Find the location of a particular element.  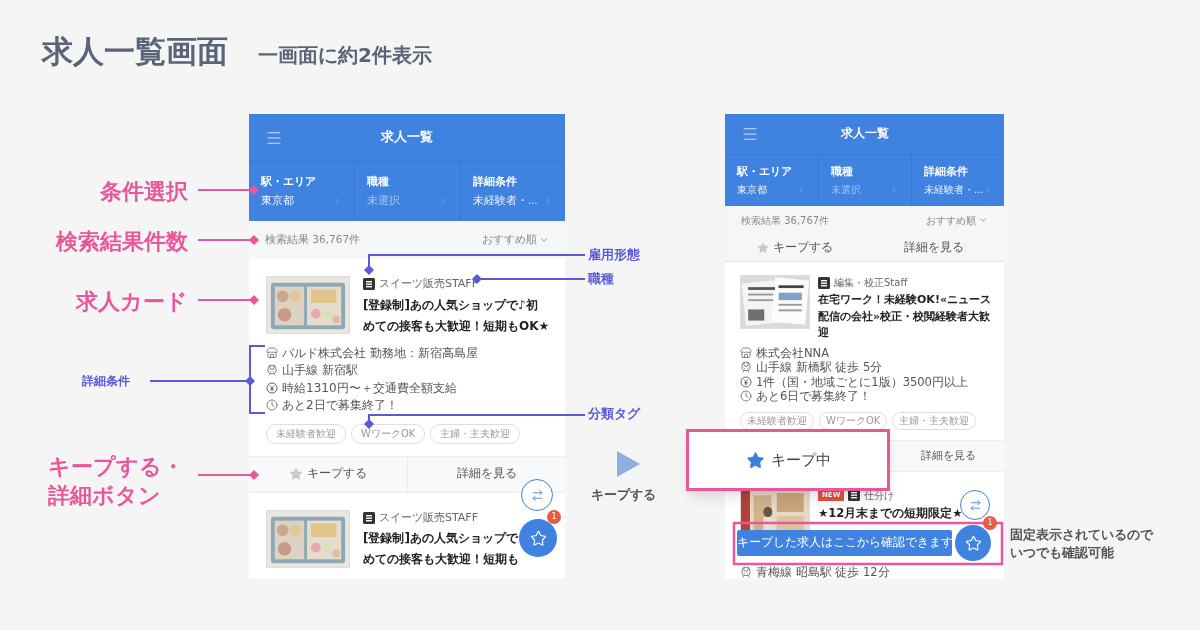

job-category: 仕分け is located at coordinates (879, 495).